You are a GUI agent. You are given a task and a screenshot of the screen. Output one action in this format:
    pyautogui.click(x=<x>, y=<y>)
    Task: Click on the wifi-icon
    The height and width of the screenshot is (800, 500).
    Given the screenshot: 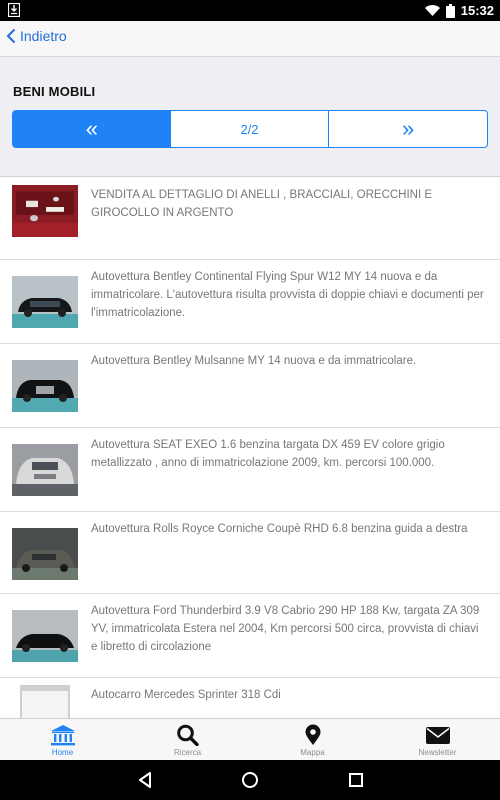 What is the action you would take?
    pyautogui.click(x=432, y=10)
    